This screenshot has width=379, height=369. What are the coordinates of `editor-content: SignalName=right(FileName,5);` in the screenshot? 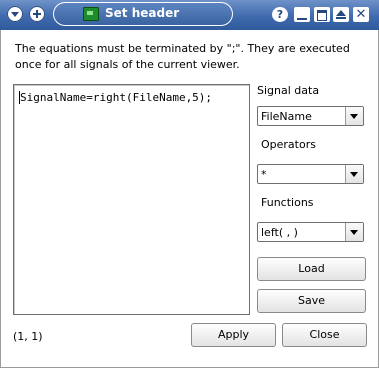 It's located at (116, 97).